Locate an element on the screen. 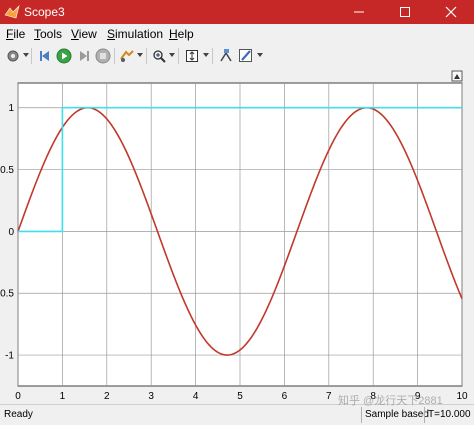  stop-button is located at coordinates (103, 56).